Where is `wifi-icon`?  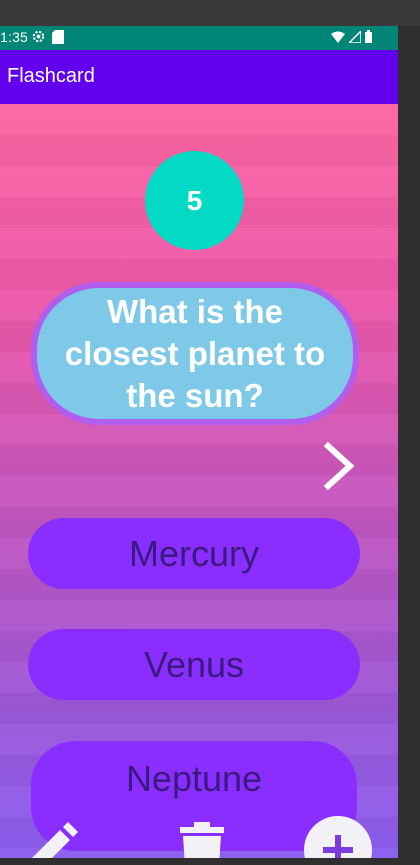
wifi-icon is located at coordinates (338, 38).